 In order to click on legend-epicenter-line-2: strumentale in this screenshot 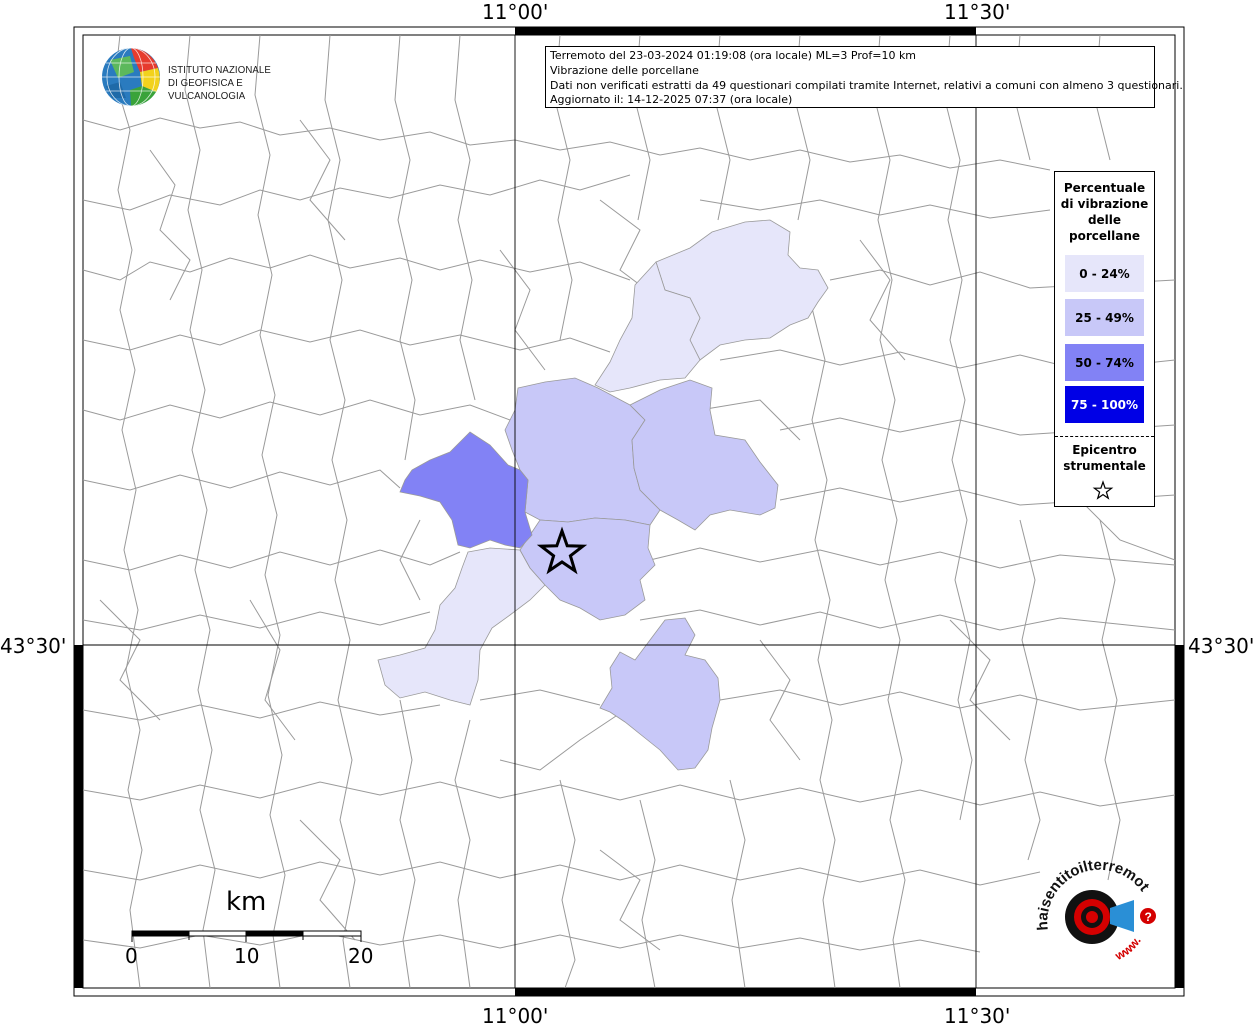, I will do `click(1104, 466)`.